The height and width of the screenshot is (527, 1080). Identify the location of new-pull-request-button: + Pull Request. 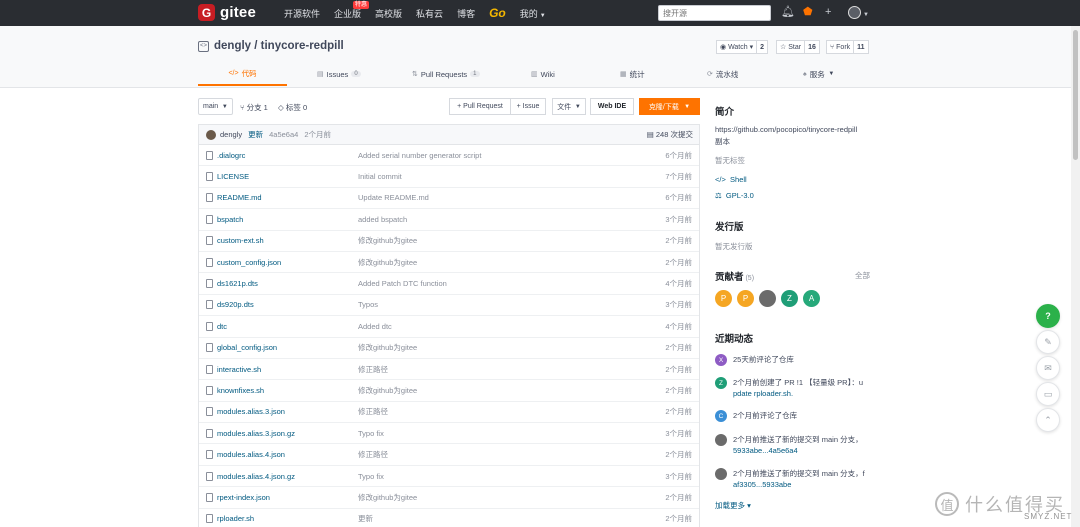
(480, 106).